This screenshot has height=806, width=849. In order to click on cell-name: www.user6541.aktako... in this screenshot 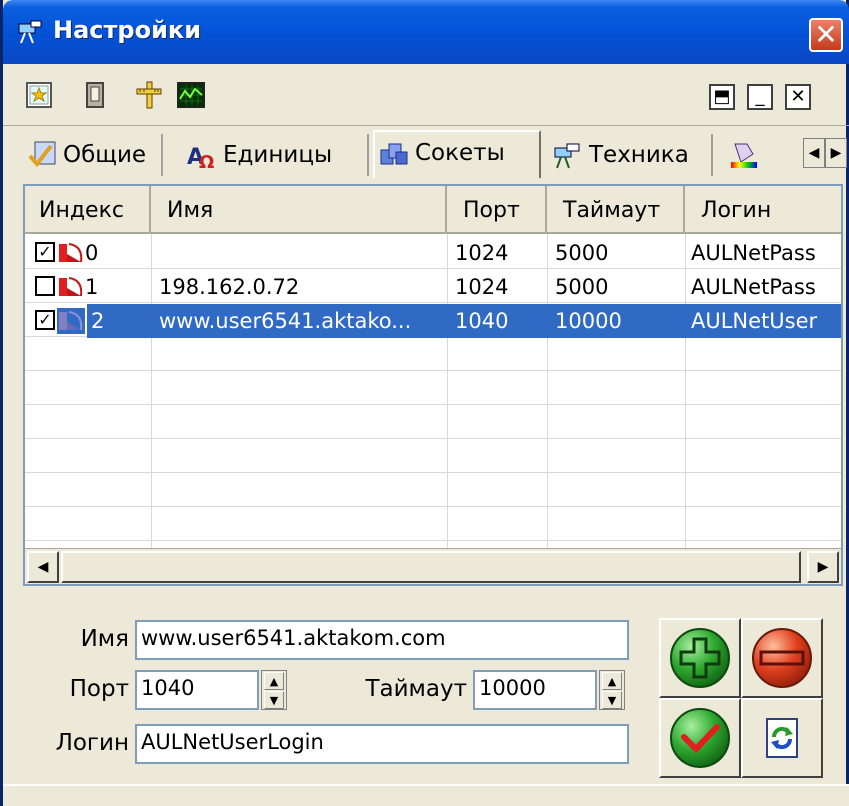, I will do `click(285, 321)`.